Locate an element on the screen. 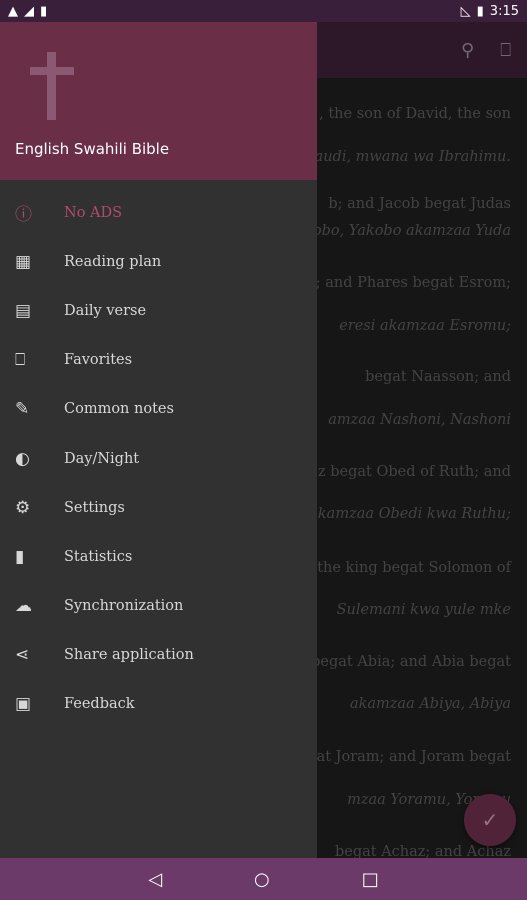  drawer-item-label: Settings is located at coordinates (94, 507).